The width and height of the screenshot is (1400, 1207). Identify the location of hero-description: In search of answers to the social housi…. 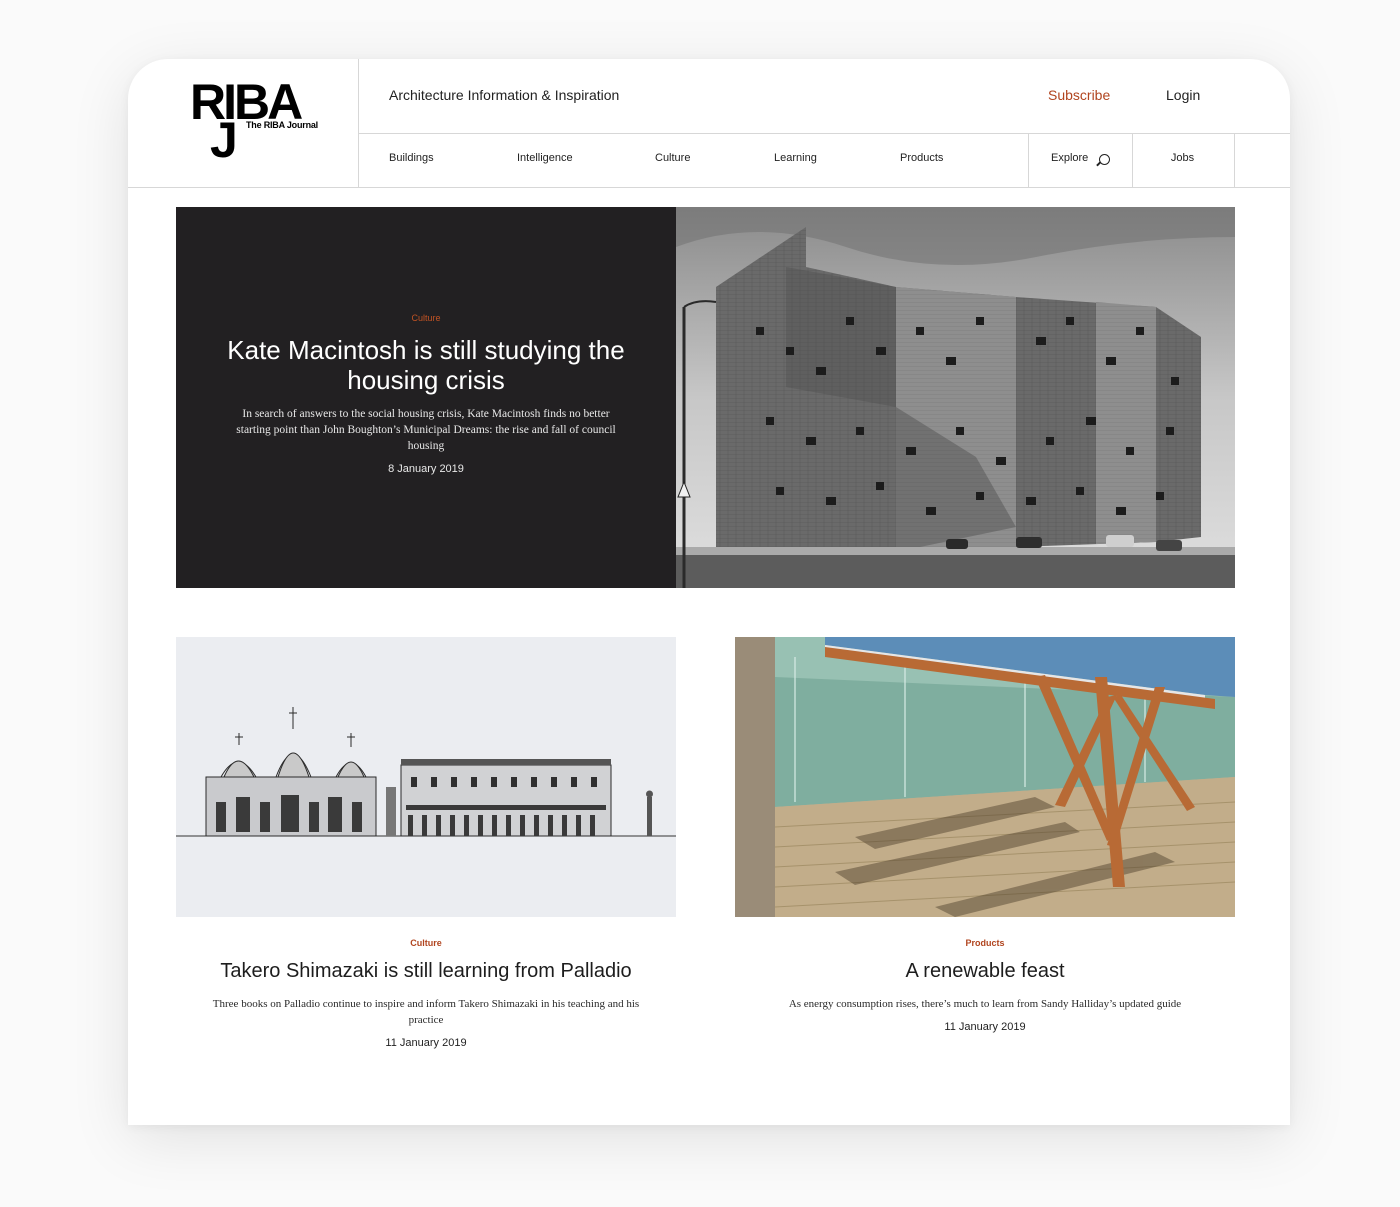
(426, 430).